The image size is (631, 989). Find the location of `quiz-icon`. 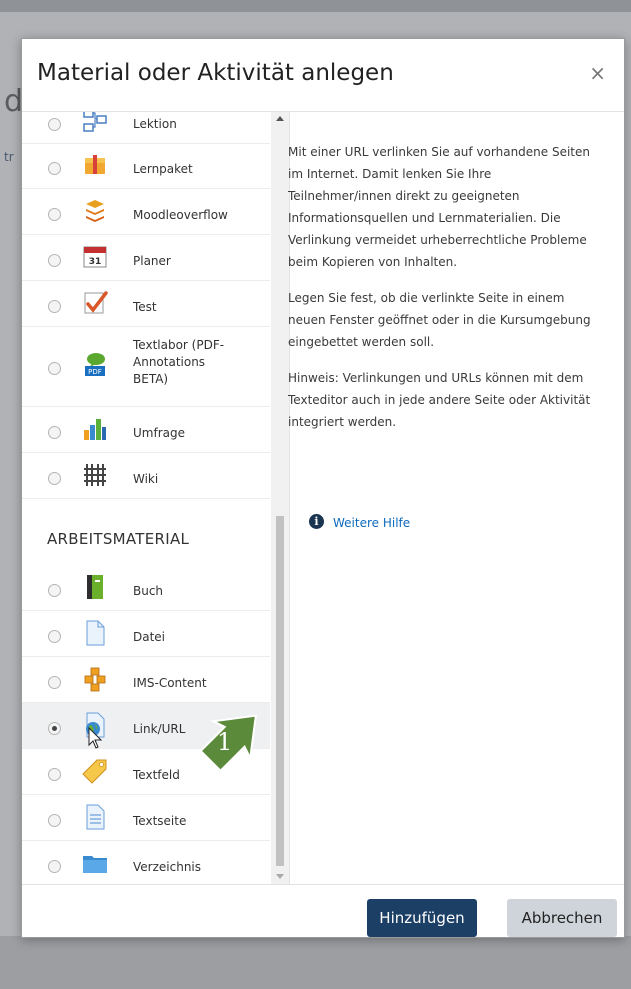

quiz-icon is located at coordinates (96, 302).